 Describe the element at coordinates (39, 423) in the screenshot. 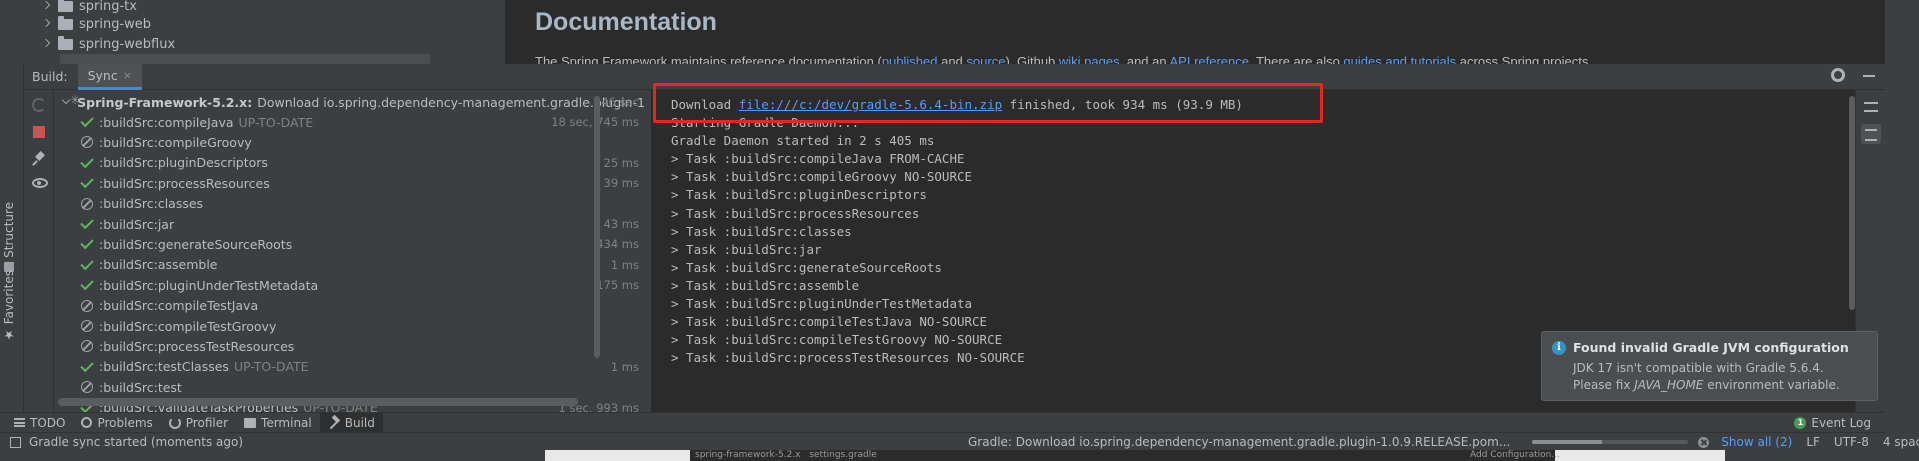

I see `tab-todo: TODO` at that location.